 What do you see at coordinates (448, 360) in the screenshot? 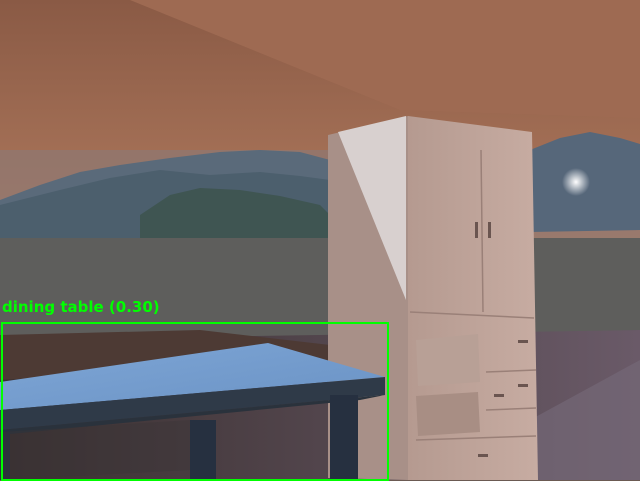
I see `open-shelf` at bounding box center [448, 360].